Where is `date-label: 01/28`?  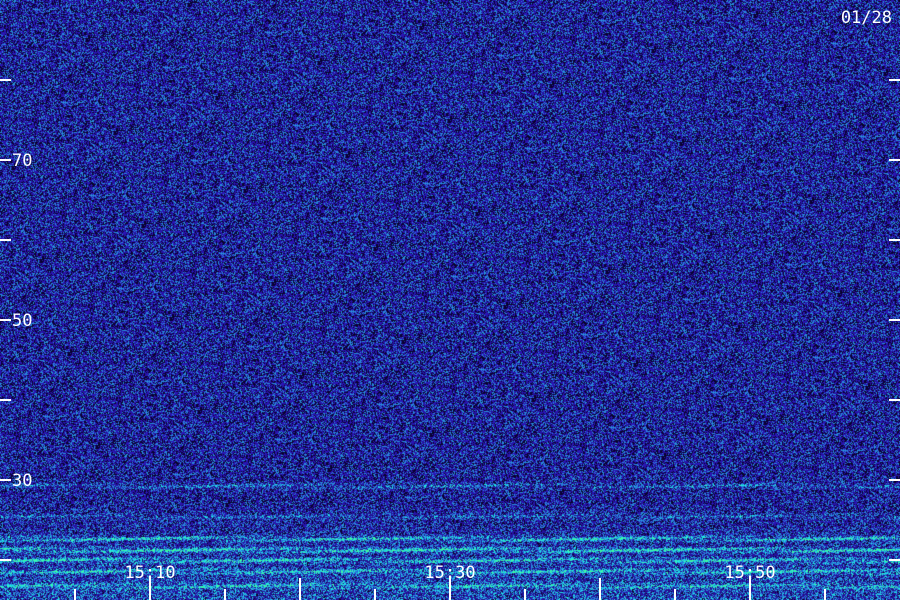
date-label: 01/28 is located at coordinates (866, 18).